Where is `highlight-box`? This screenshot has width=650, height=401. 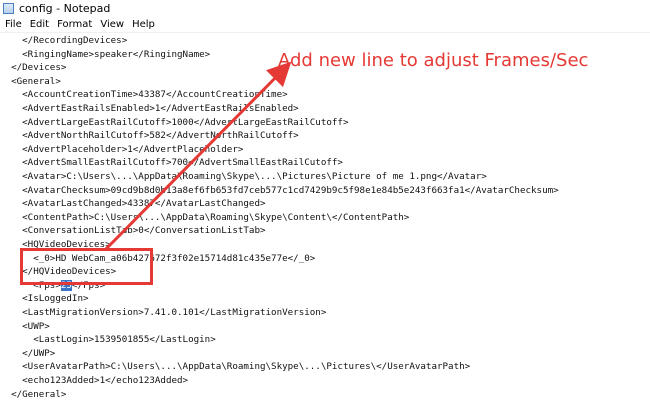 highlight-box is located at coordinates (86, 266).